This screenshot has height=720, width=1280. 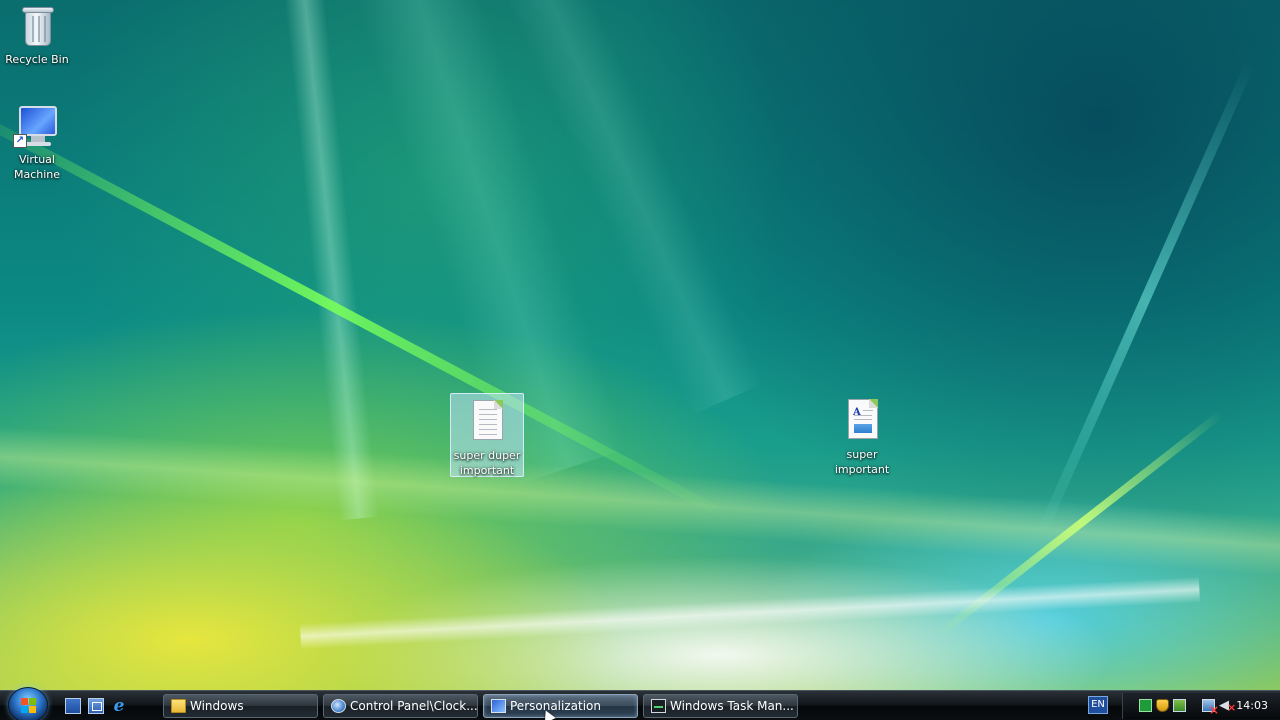 I want to click on network-disconnected-icon, so click(x=1210, y=708).